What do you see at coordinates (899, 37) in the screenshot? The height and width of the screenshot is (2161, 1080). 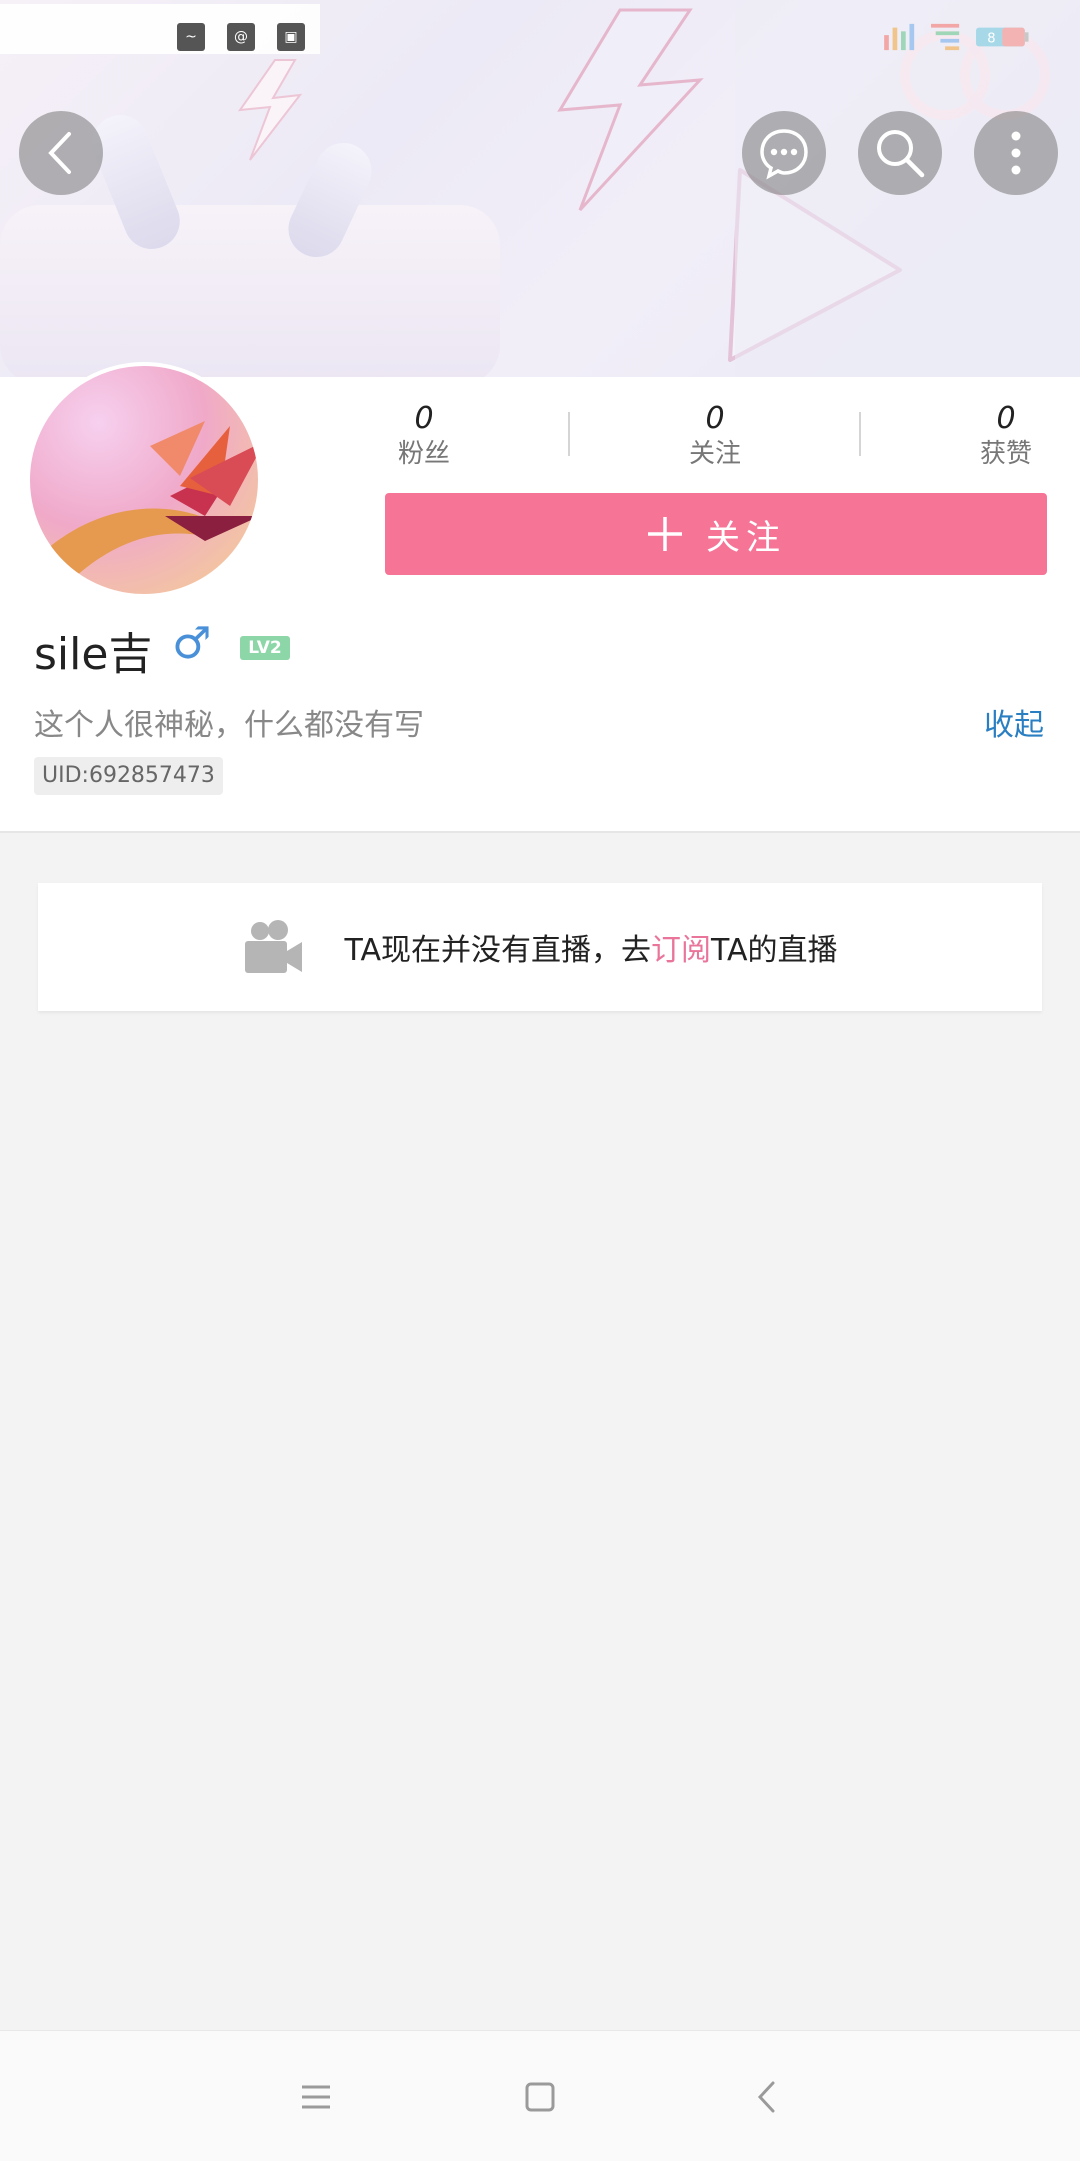 I see `signal-icon` at bounding box center [899, 37].